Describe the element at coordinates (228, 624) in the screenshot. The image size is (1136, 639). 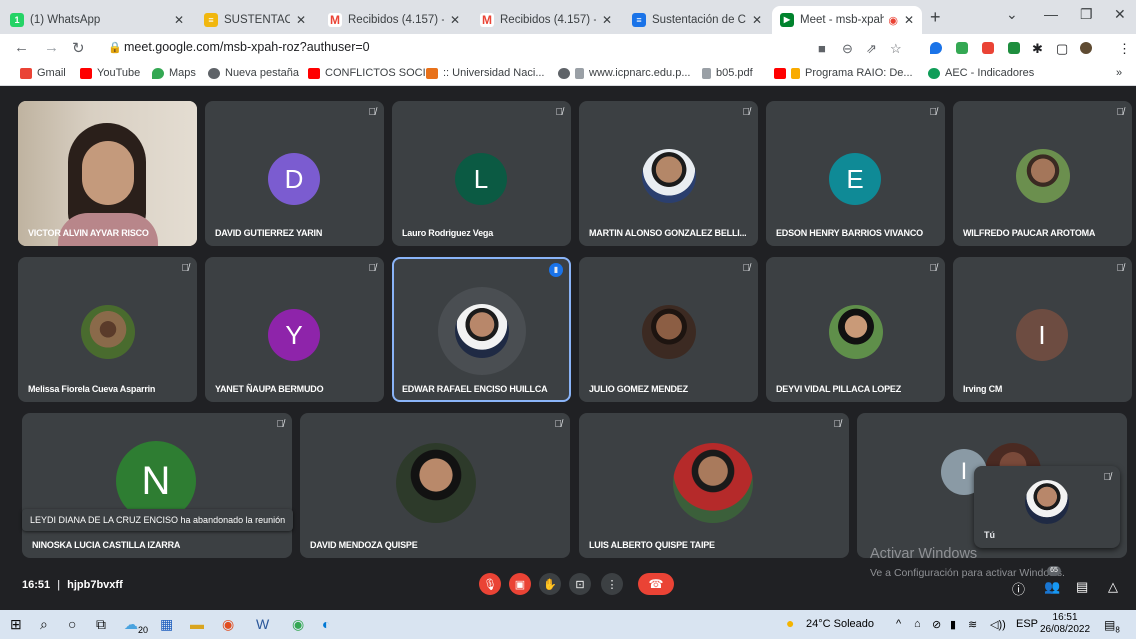
I see `chrome-icon: ◉` at that location.